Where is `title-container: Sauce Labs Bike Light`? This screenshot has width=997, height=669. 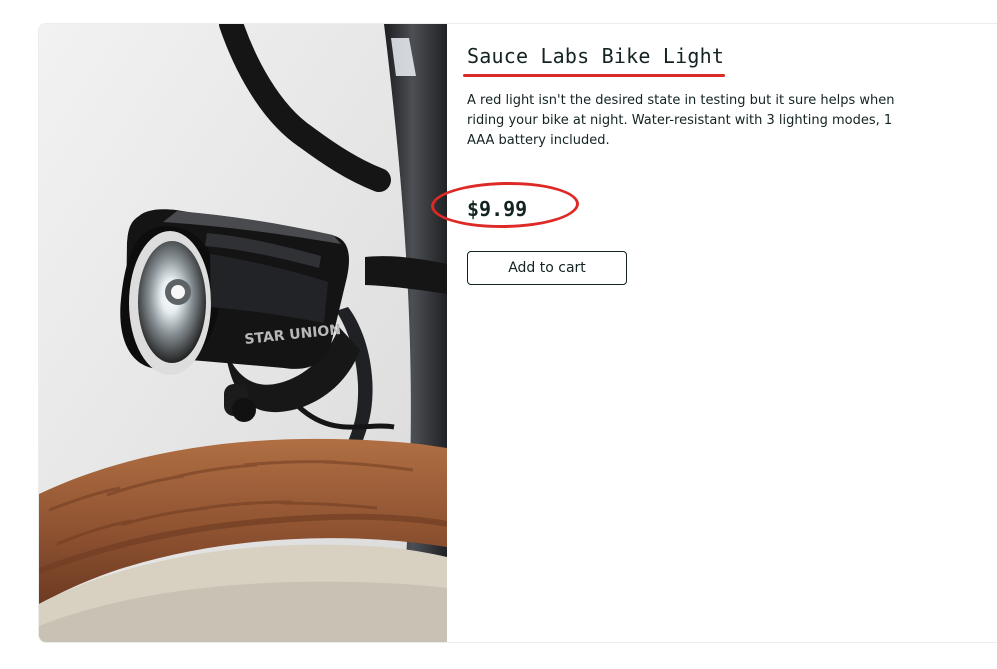
title-container: Sauce Labs Bike Light is located at coordinates (598, 60).